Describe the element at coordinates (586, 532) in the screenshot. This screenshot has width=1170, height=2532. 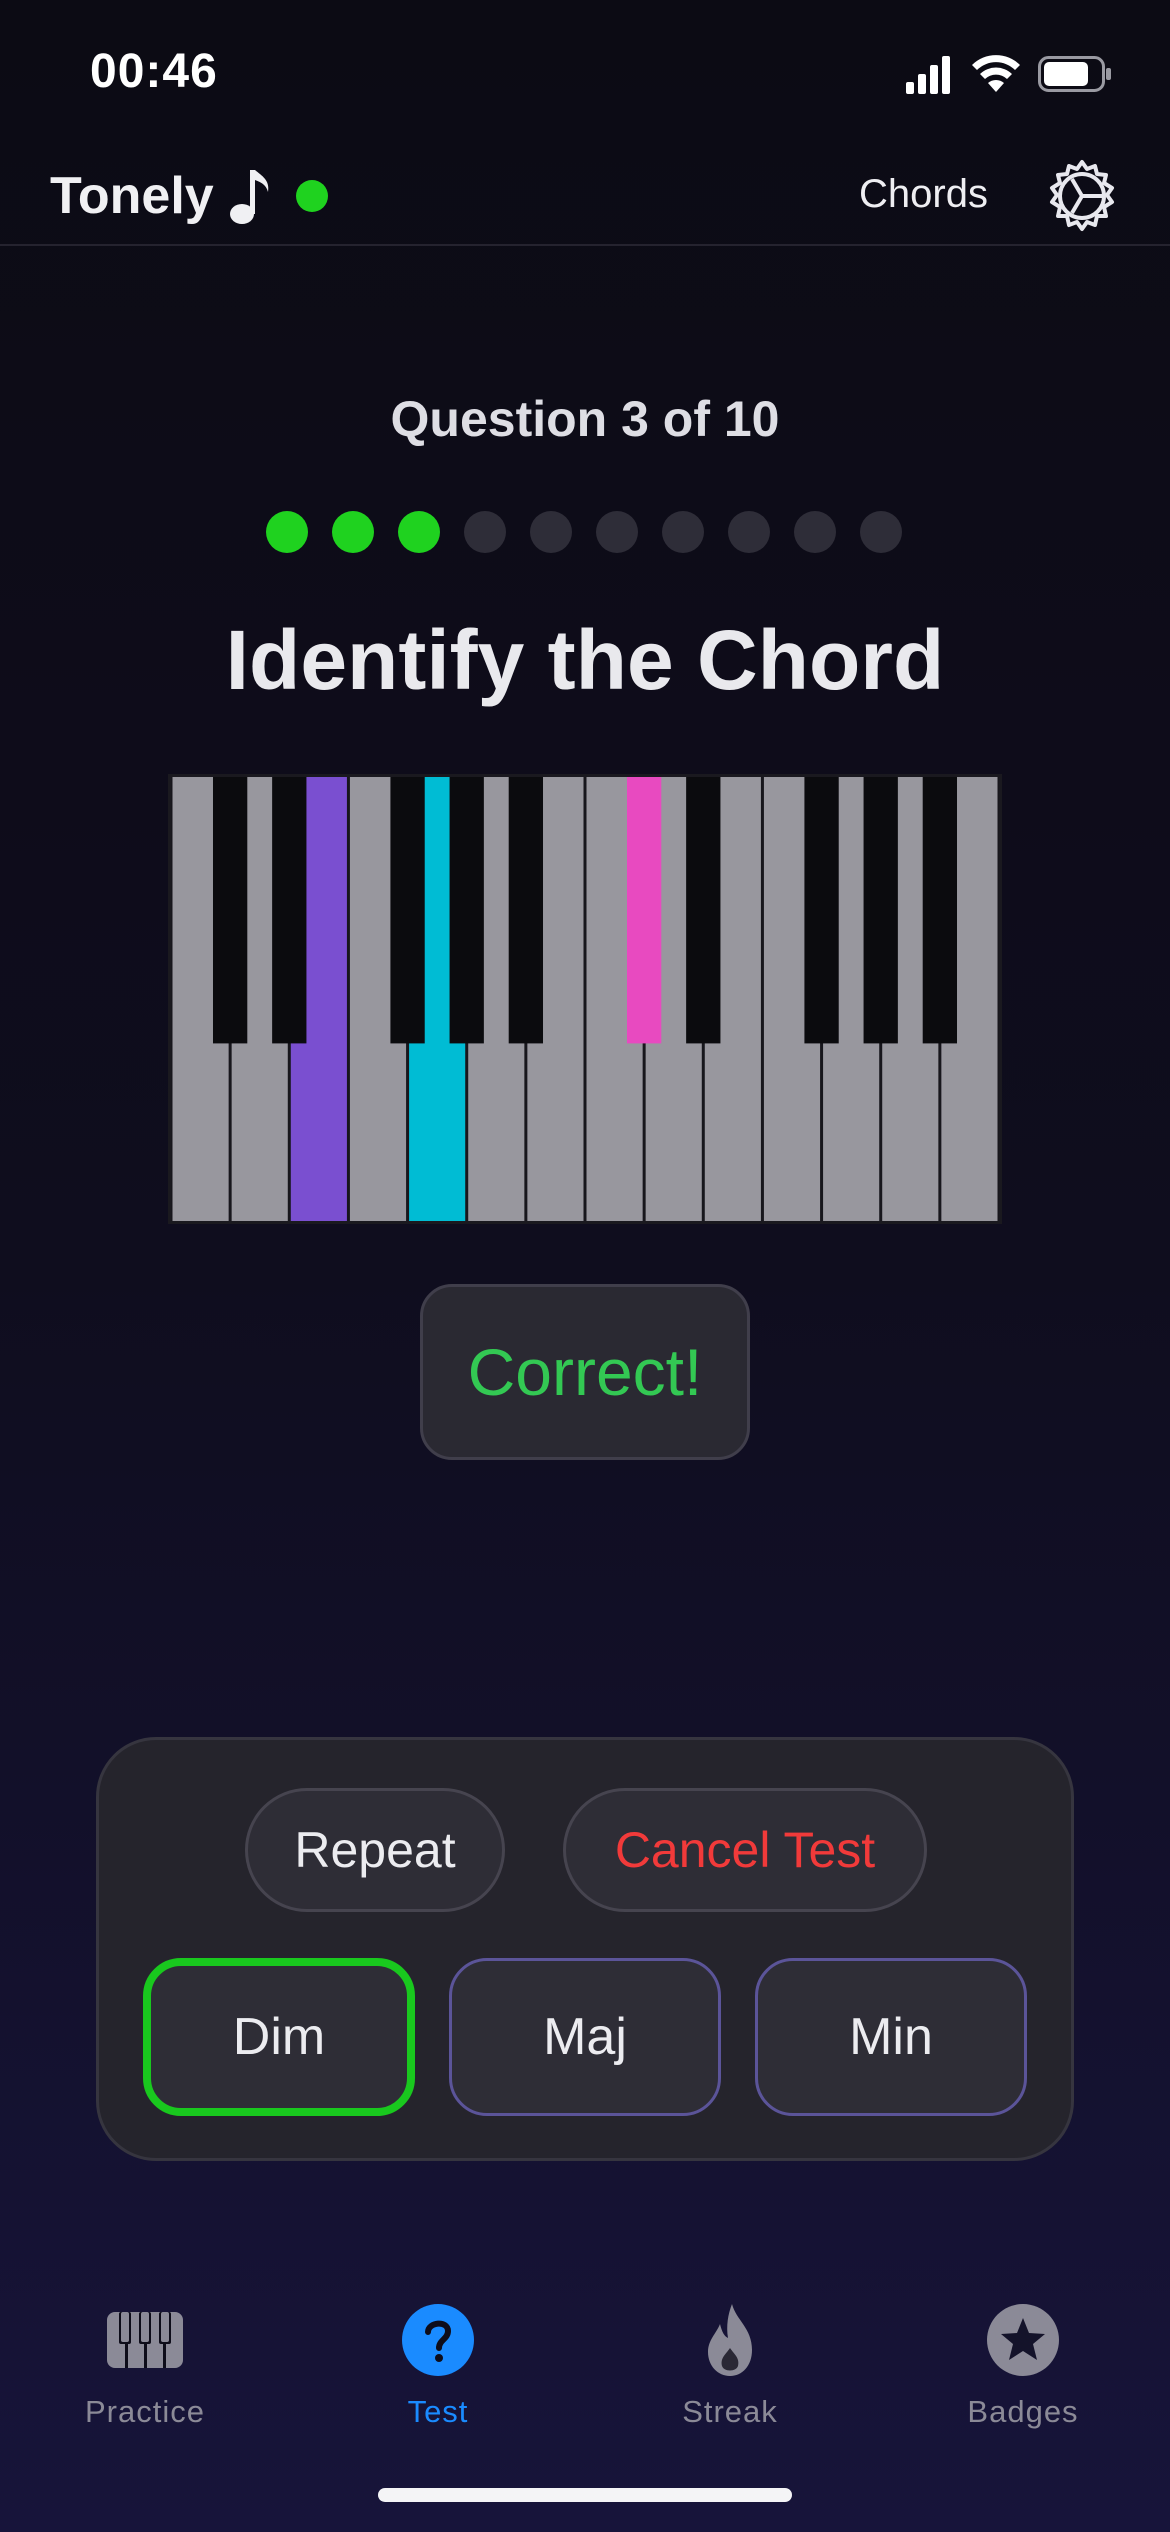
I see `progress-dots` at that location.